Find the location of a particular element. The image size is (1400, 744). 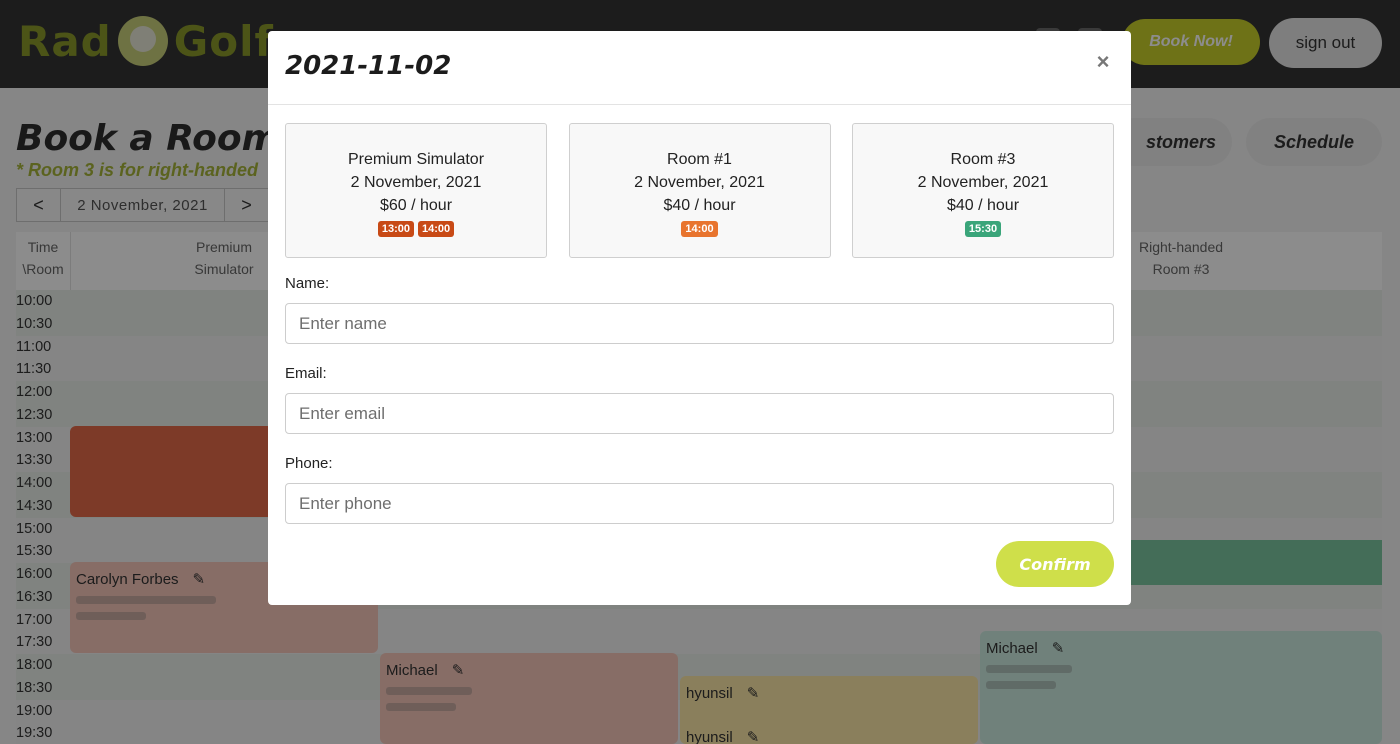

time-badges: 14:00 is located at coordinates (700, 229).